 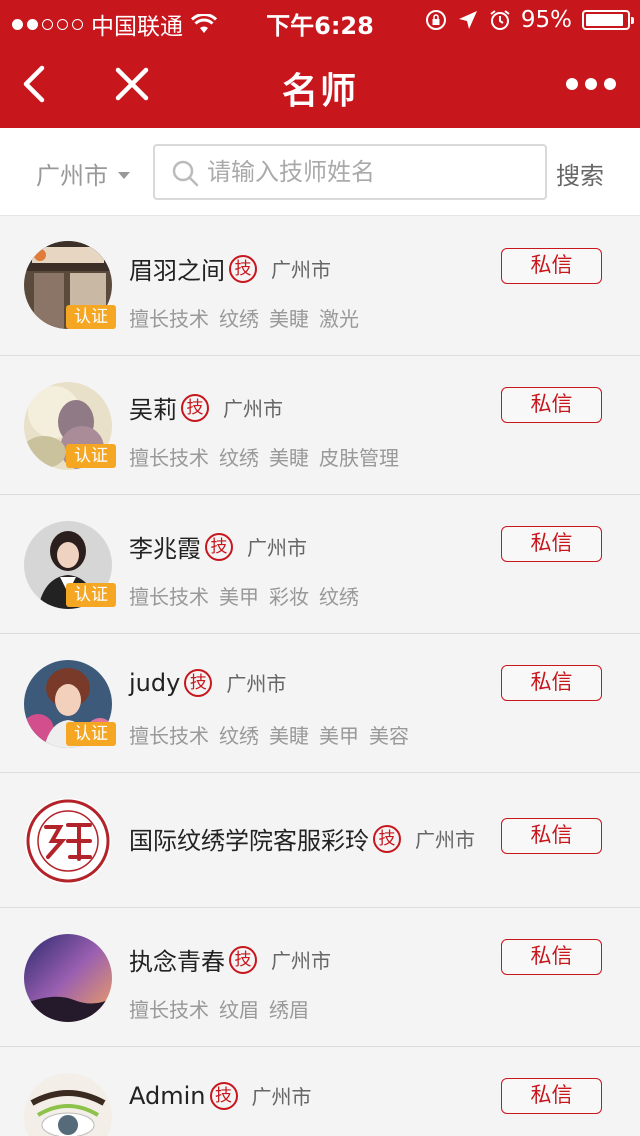 What do you see at coordinates (320, 977) in the screenshot?
I see `list-item: 执念青春 技 广州市 擅长技术 纹眉 绣眉 私信` at bounding box center [320, 977].